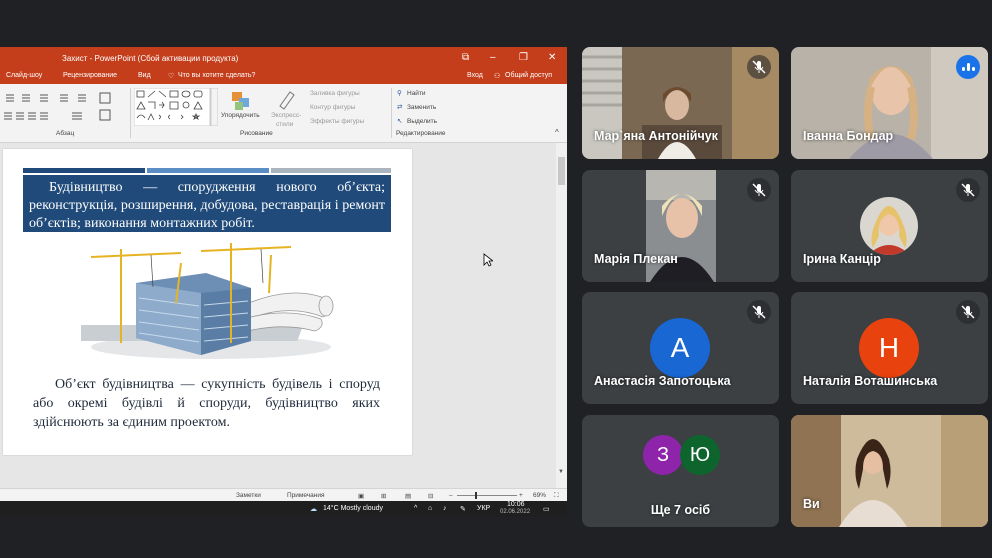 The image size is (992, 558). Describe the element at coordinates (561, 472) in the screenshot. I see `scroll-down-icon: ▼` at that location.